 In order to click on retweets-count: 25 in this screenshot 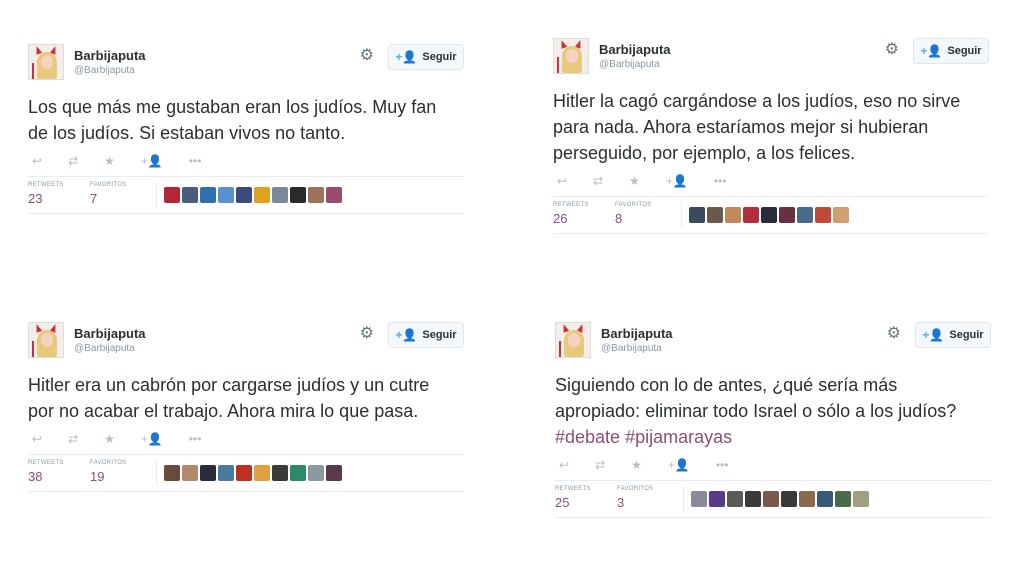, I will do `click(562, 502)`.